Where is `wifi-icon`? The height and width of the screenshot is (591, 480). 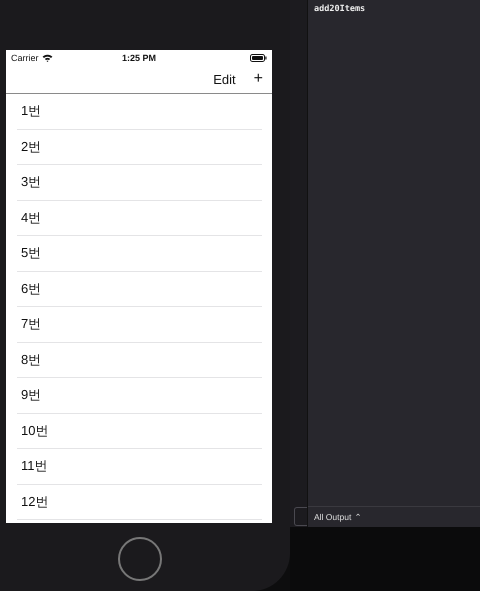
wifi-icon is located at coordinates (47, 58).